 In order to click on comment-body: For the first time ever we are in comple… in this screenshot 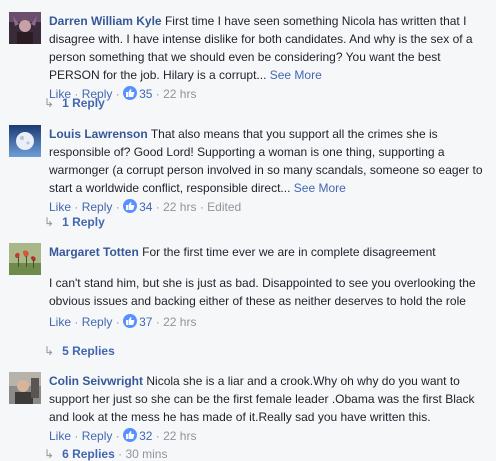, I will do `click(289, 252)`.